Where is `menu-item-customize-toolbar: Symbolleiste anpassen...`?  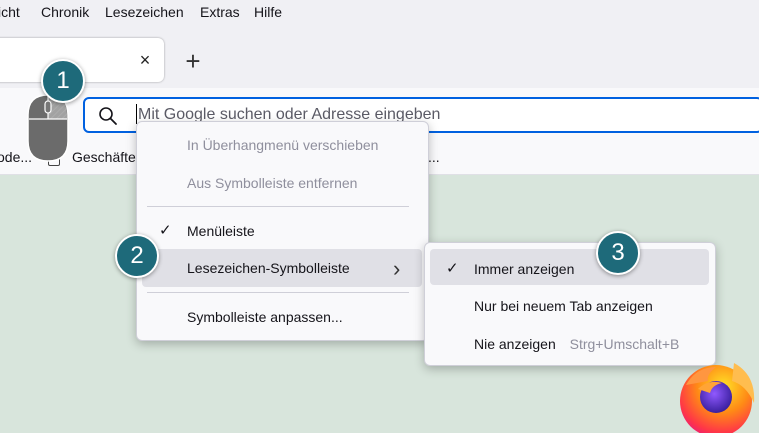
menu-item-customize-toolbar: Symbolleiste anpassen... is located at coordinates (265, 317).